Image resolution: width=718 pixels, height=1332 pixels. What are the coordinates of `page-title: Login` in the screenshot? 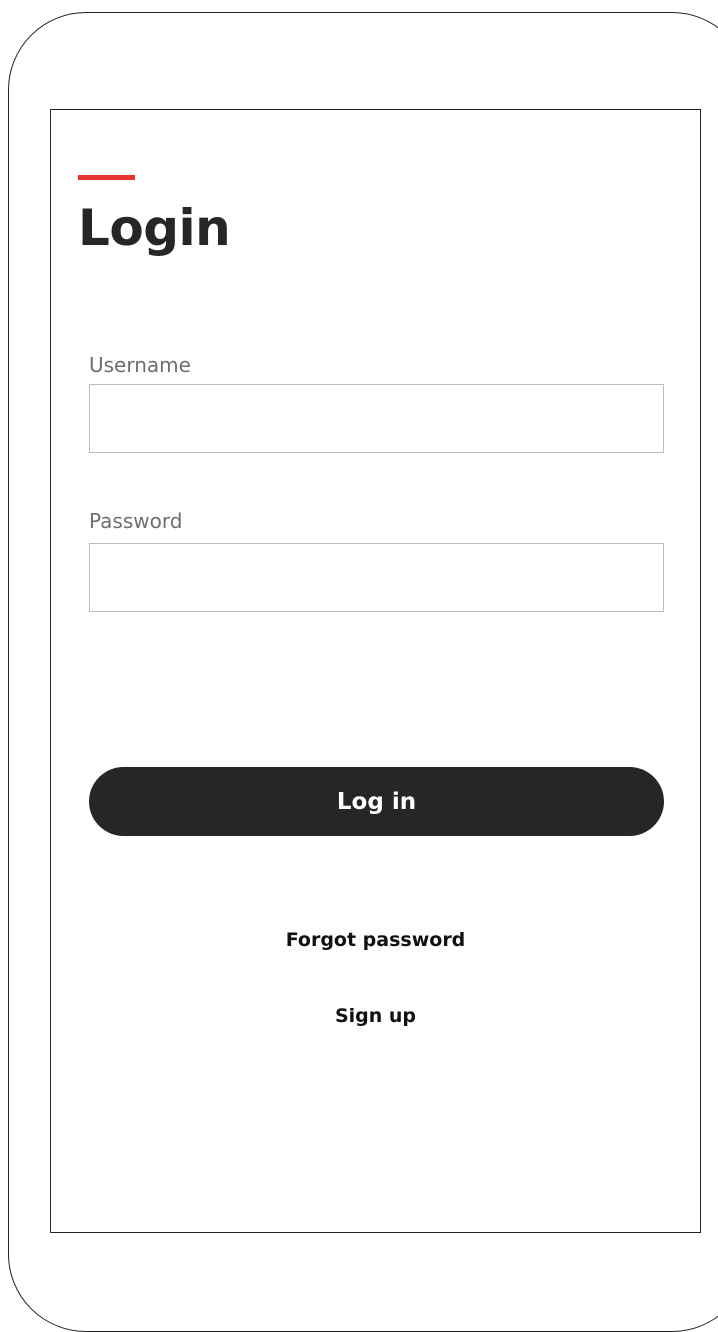 It's located at (154, 228).